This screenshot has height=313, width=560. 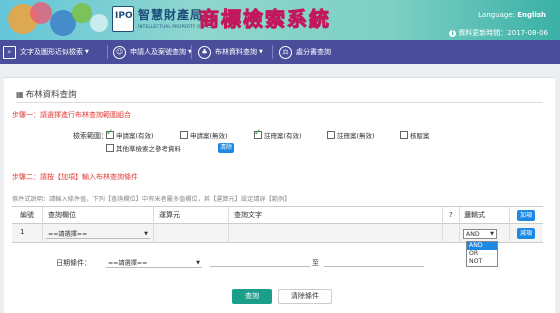 I want to click on gavel-icon: ⚖, so click(x=285, y=52).